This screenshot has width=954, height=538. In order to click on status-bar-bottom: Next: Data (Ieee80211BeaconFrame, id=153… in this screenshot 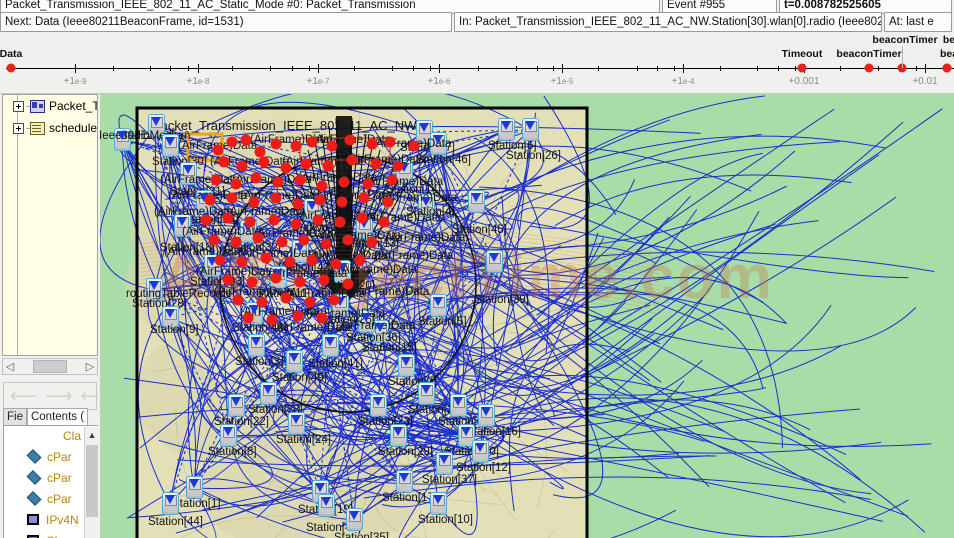, I will do `click(477, 22)`.